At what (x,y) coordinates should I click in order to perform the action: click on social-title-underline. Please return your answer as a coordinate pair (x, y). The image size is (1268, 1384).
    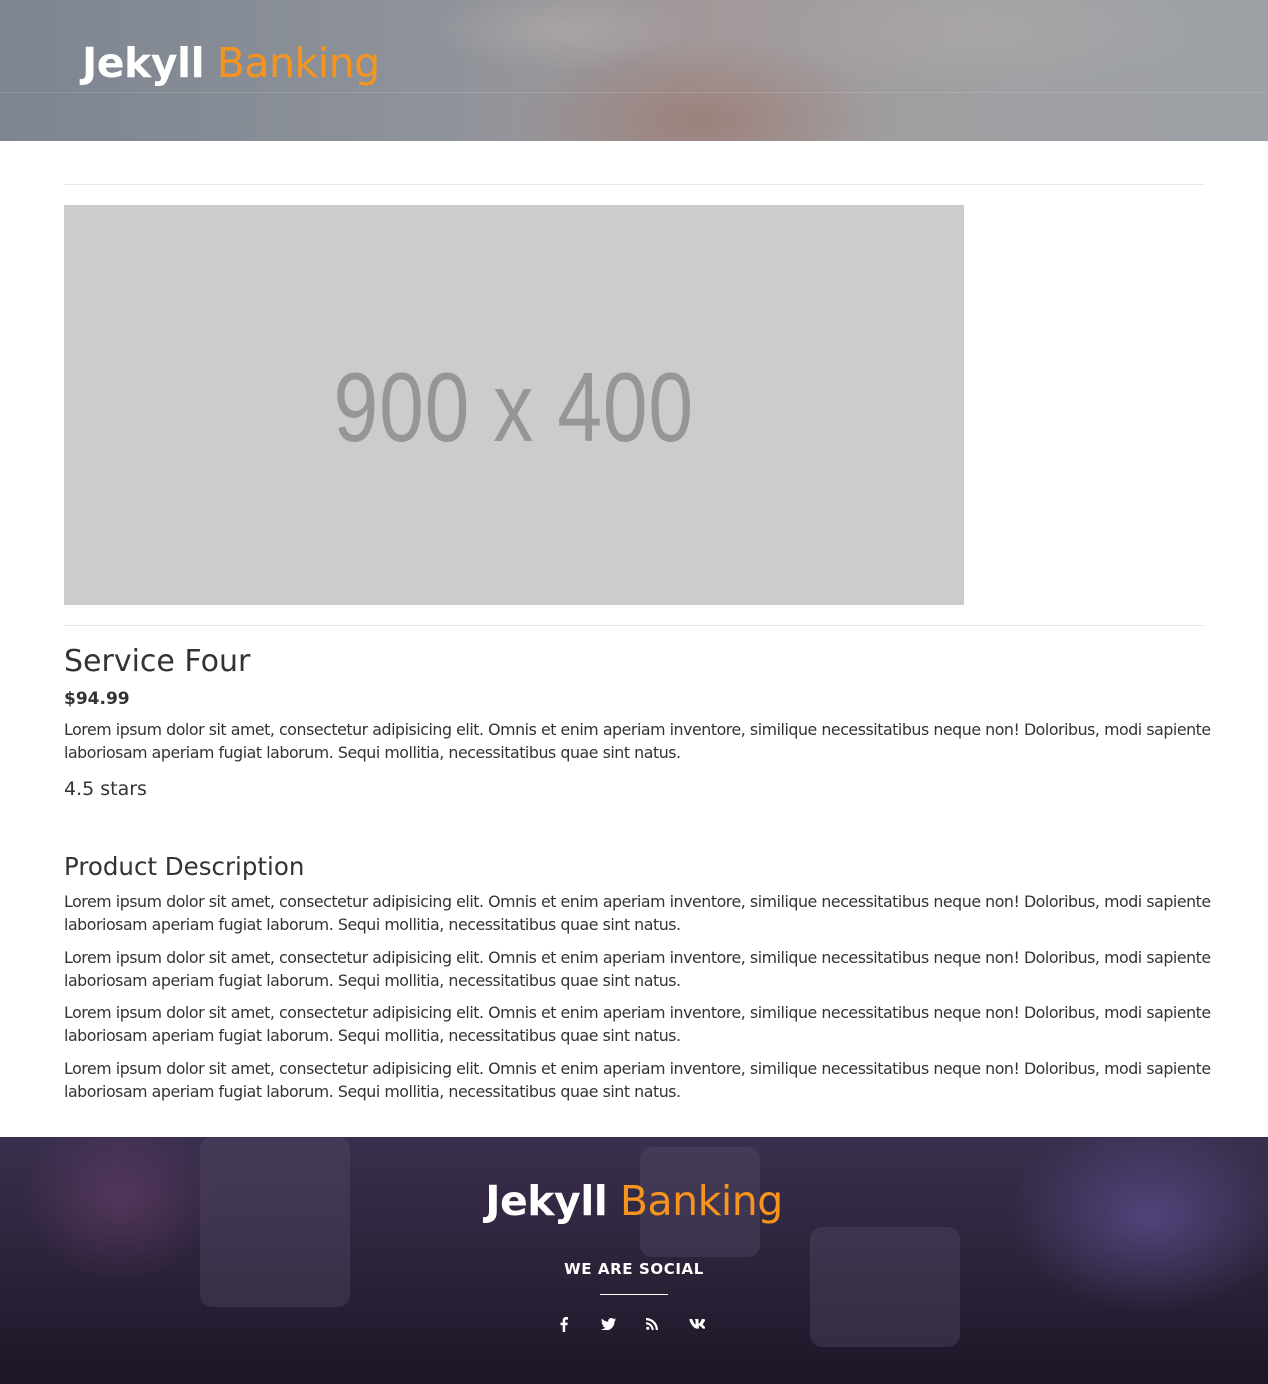
    Looking at the image, I should click on (634, 1294).